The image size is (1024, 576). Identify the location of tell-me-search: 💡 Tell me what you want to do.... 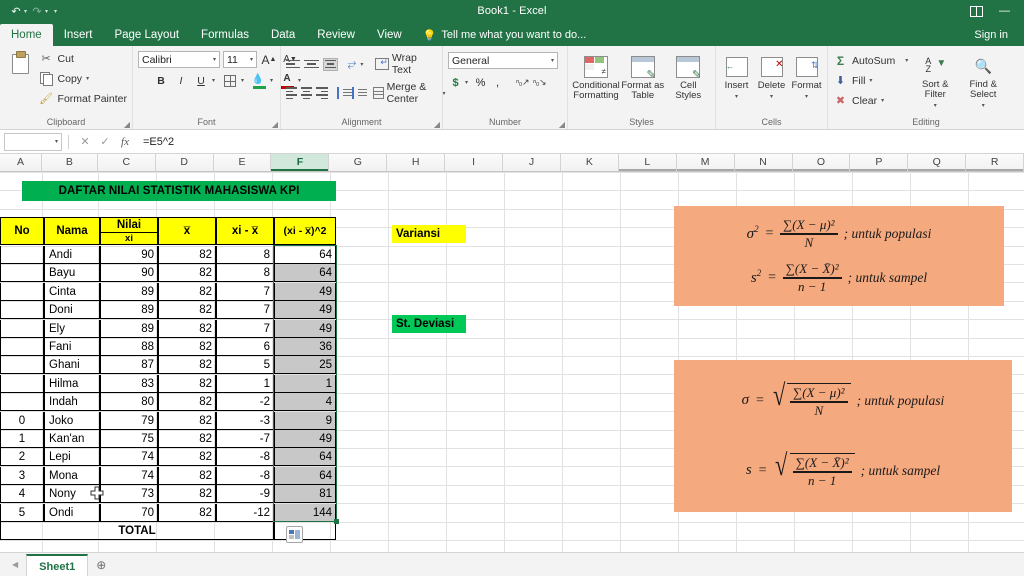
(500, 35).